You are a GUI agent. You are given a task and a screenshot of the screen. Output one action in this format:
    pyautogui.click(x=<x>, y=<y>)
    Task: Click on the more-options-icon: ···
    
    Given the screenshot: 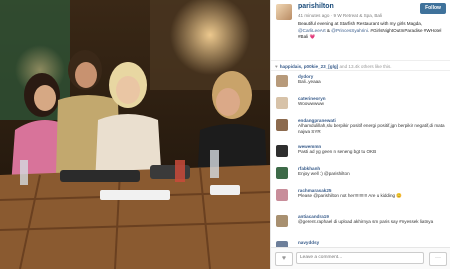 What is the action you would take?
    pyautogui.click(x=438, y=259)
    